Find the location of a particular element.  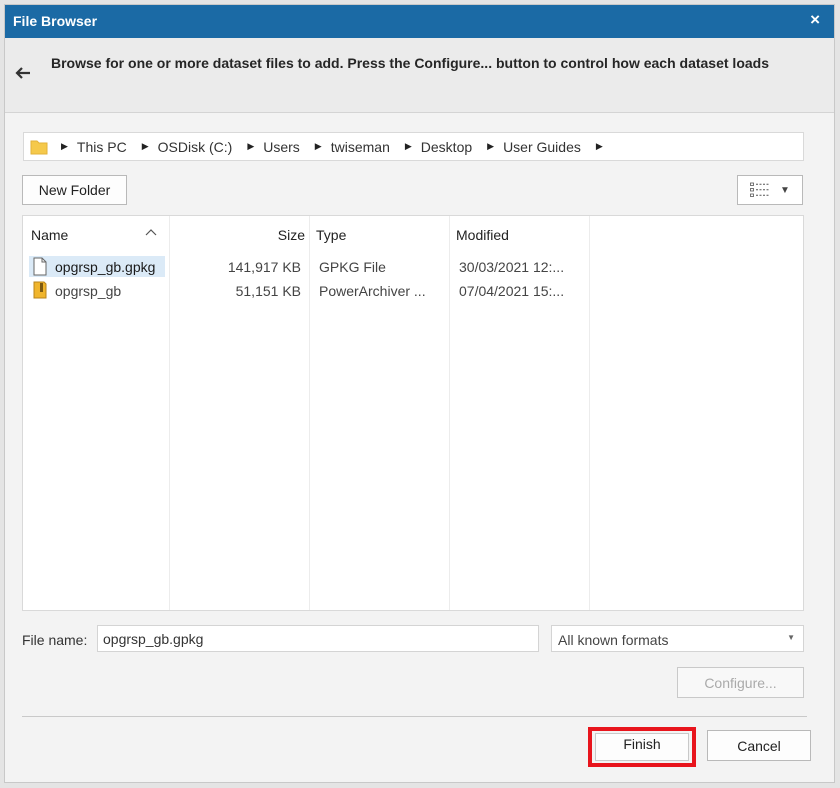

breadcrumb-item: ▶ User Guides is located at coordinates (538, 147).